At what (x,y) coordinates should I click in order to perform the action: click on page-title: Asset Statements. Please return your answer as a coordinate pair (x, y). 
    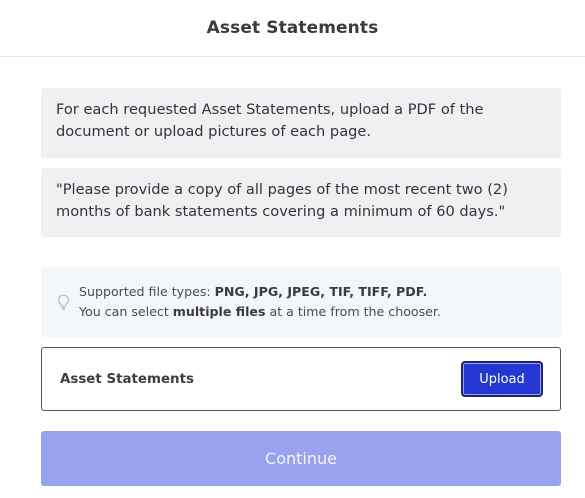
    Looking at the image, I should click on (292, 28).